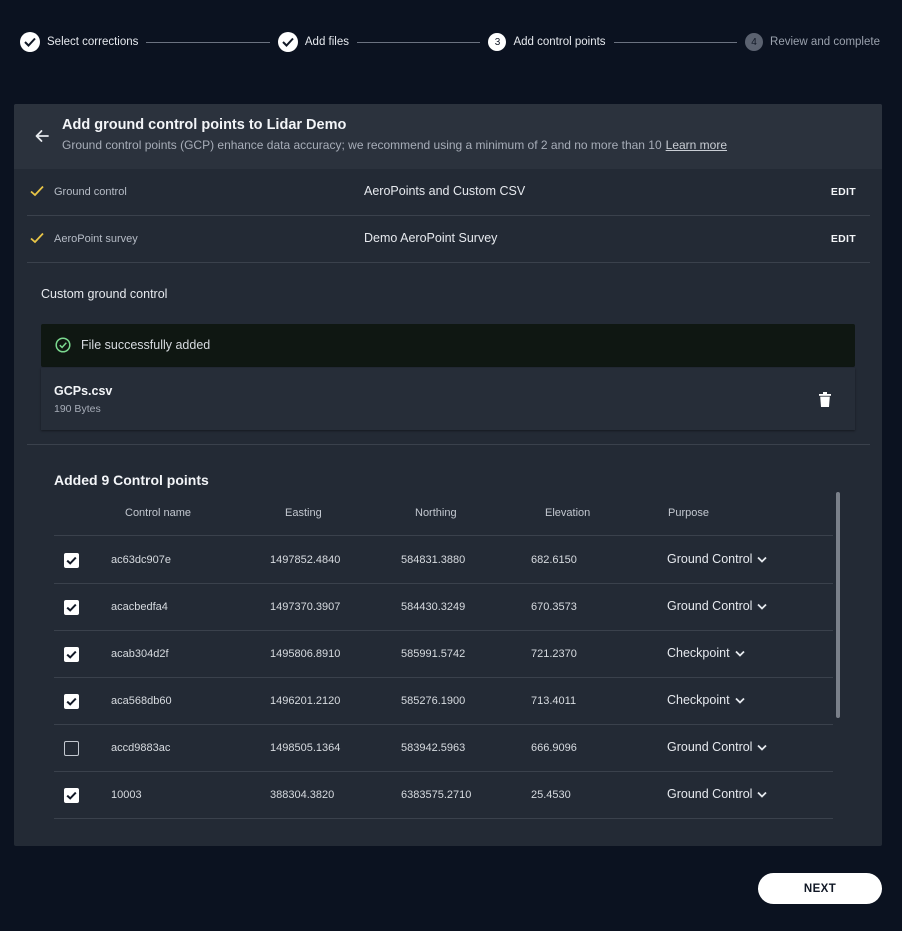 The image size is (902, 931). I want to click on page-title: Add ground control points to Lidar Demo, so click(204, 125).